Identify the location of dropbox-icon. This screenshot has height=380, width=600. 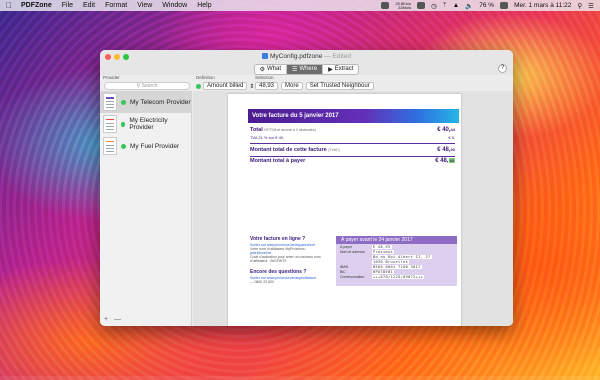
(385, 5).